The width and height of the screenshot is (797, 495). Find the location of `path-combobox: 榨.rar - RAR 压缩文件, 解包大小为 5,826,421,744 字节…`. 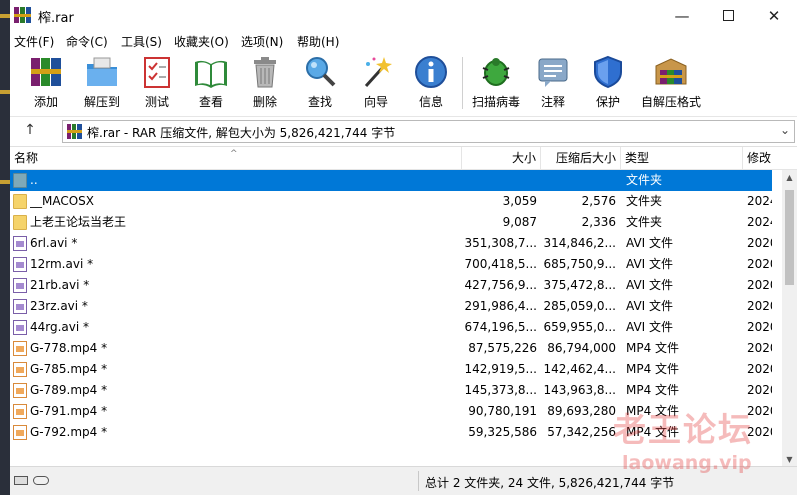

path-combobox: 榨.rar - RAR 压缩文件, 解包大小为 5,826,421,744 字节… is located at coordinates (428, 131).